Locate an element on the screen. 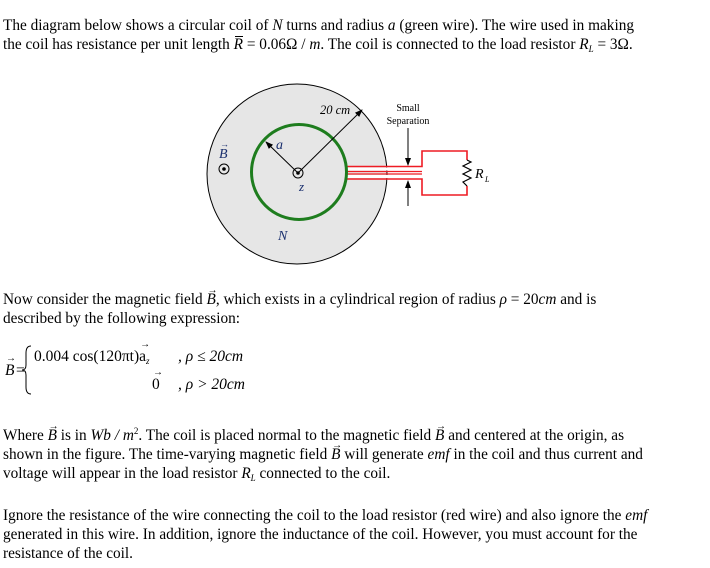 The height and width of the screenshot is (568, 710). resistor-zigzag-icon is located at coordinates (467, 173).